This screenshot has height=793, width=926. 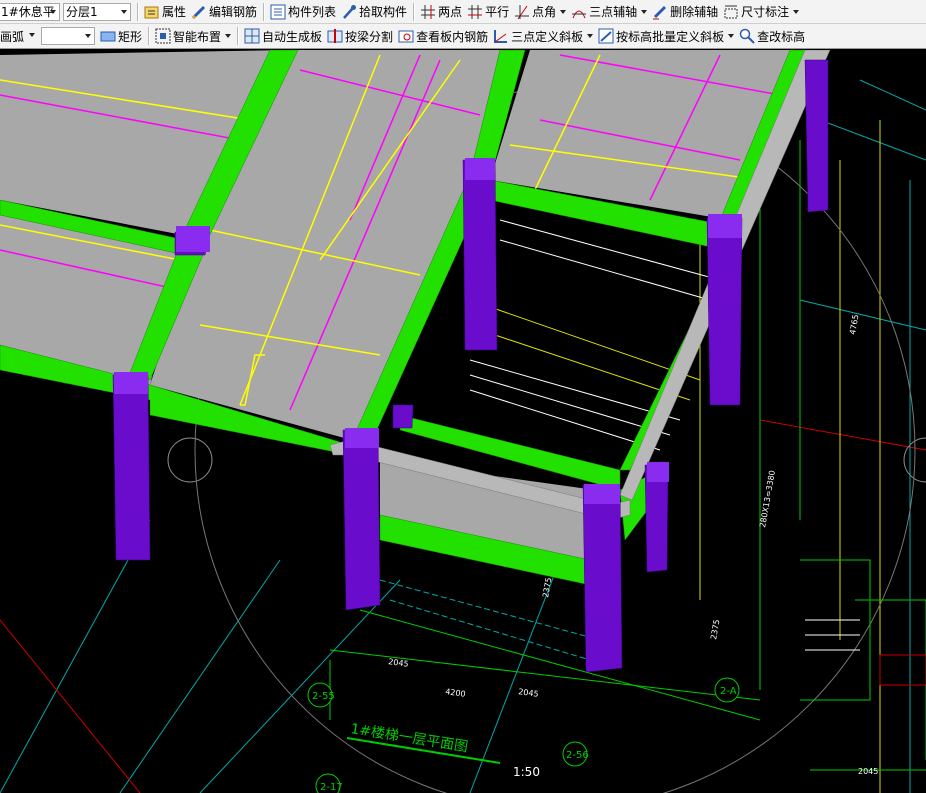 What do you see at coordinates (97, 11) in the screenshot?
I see `layer-select: 分层1` at bounding box center [97, 11].